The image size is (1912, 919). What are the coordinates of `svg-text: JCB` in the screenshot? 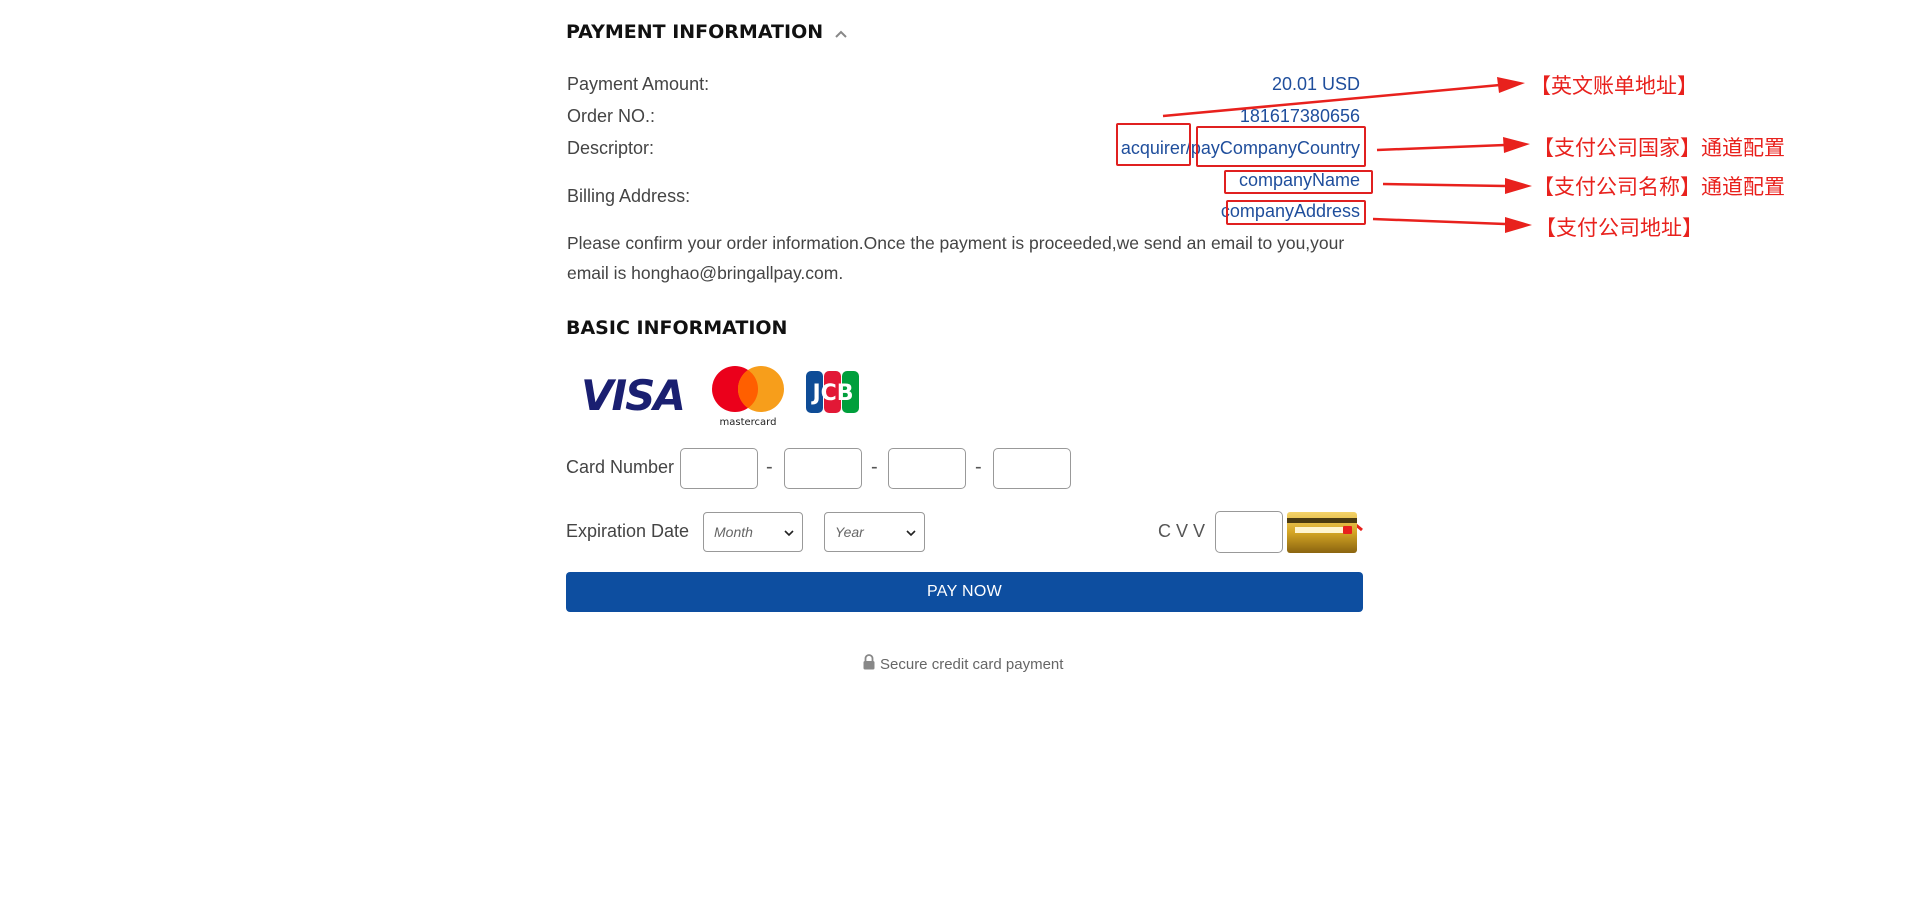 It's located at (831, 393).